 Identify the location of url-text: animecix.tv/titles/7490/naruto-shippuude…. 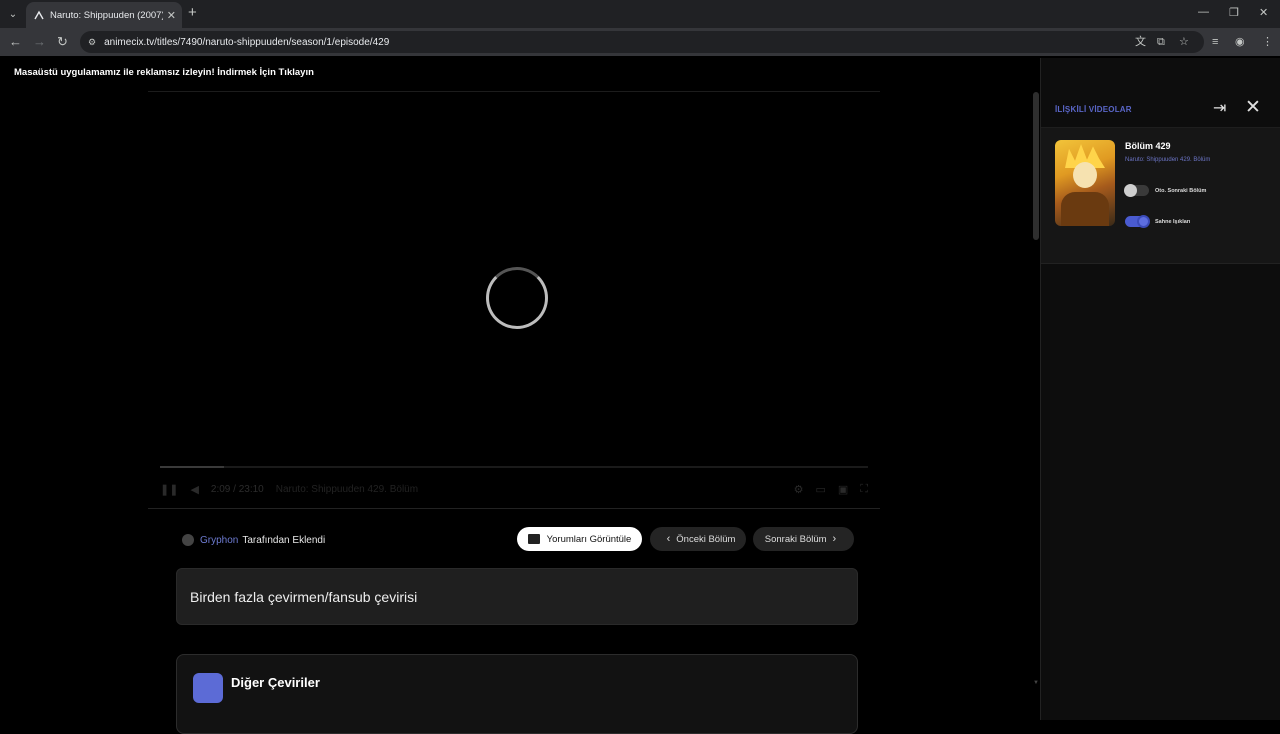
(247, 42).